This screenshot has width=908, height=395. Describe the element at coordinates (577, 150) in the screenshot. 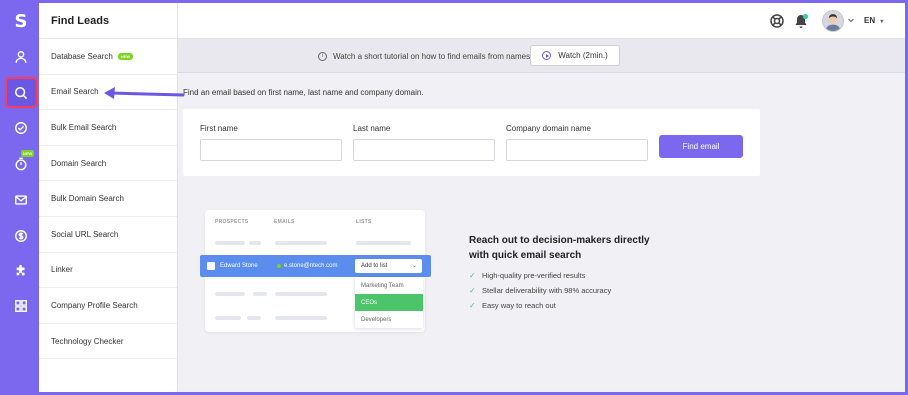

I see `domain-input` at that location.